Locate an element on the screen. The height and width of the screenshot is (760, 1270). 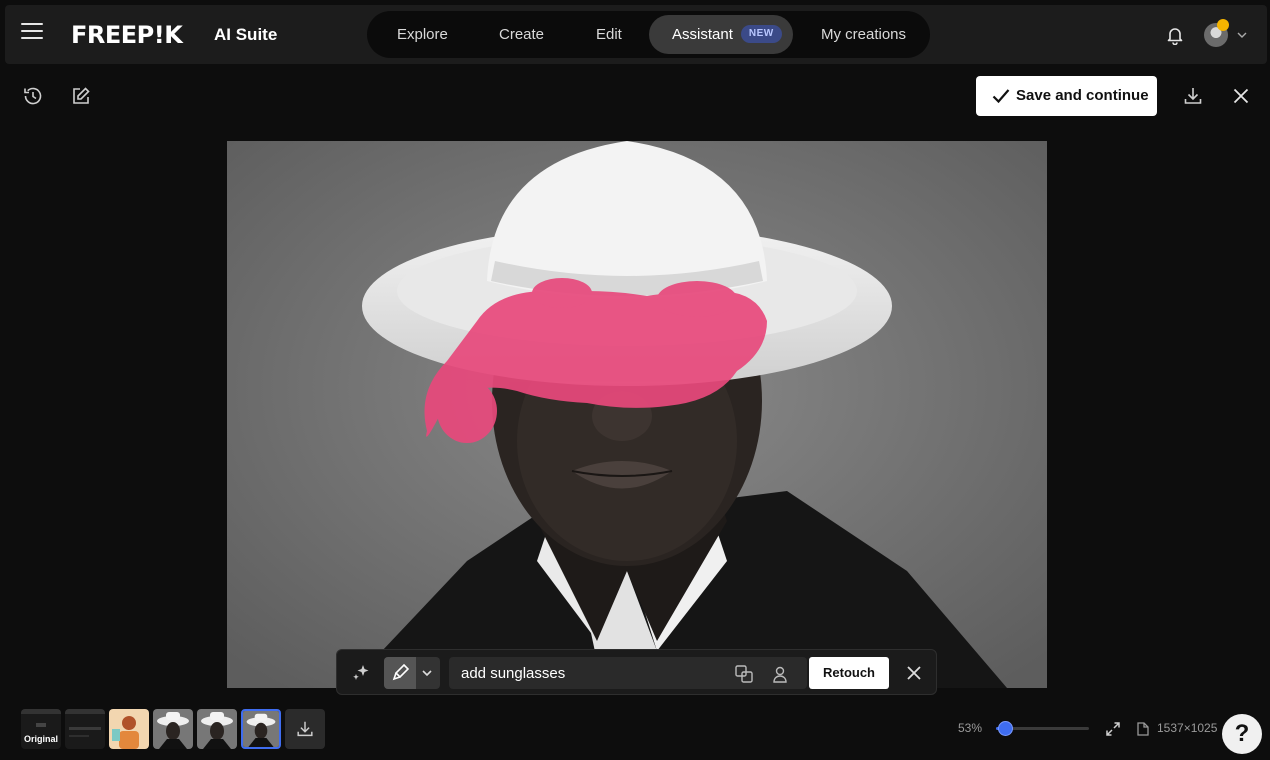
nav-create: Create is located at coordinates (521, 34).